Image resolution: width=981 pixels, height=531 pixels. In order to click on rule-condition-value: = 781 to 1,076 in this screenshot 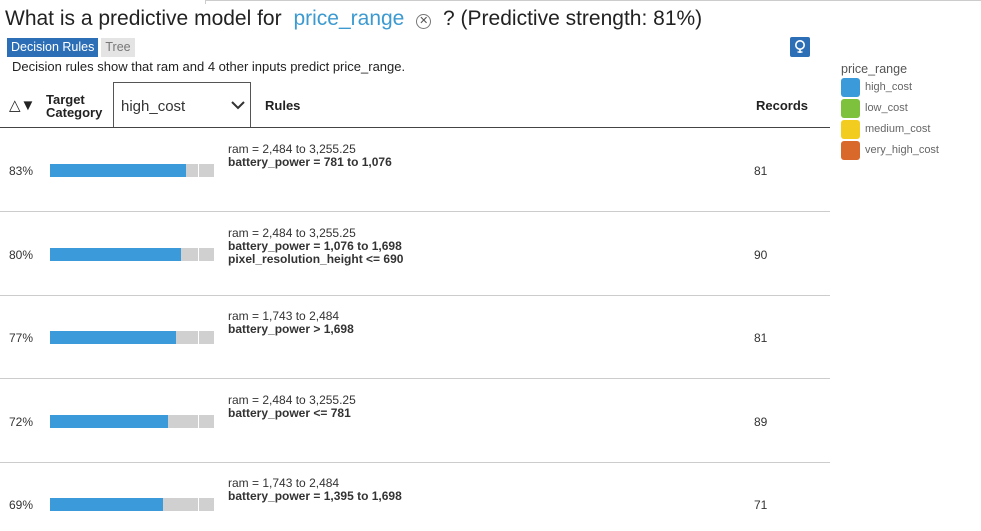, I will do `click(352, 162)`.